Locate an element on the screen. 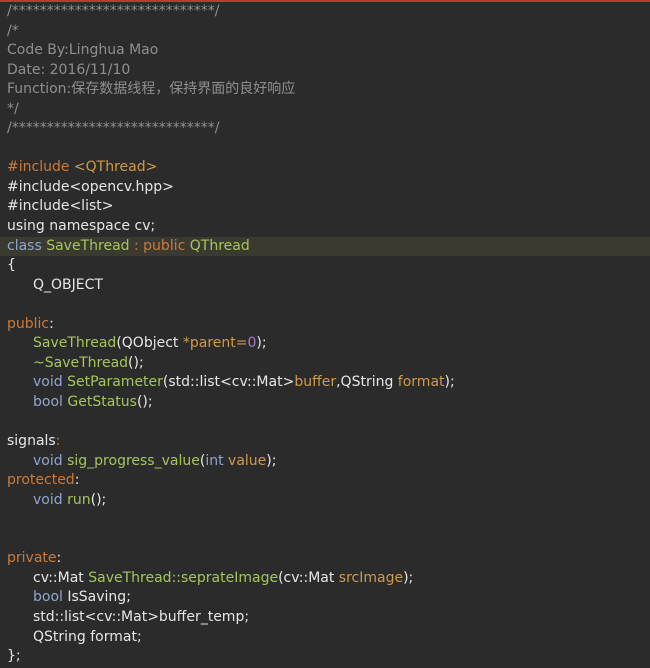 This screenshot has width=650, height=668. code-line-19: ~SaveThread(); is located at coordinates (325, 364).